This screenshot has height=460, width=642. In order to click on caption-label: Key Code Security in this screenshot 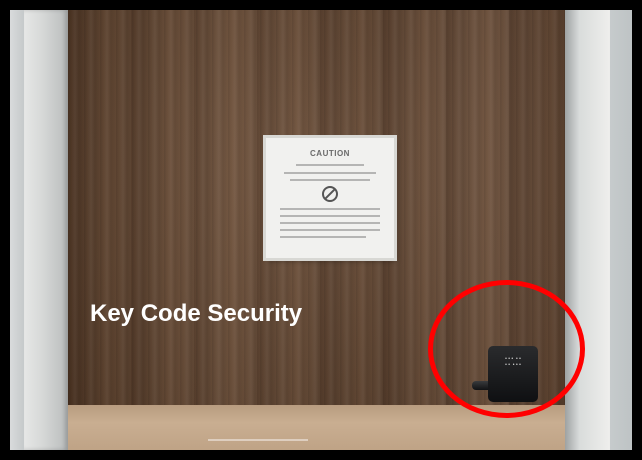, I will do `click(196, 313)`.